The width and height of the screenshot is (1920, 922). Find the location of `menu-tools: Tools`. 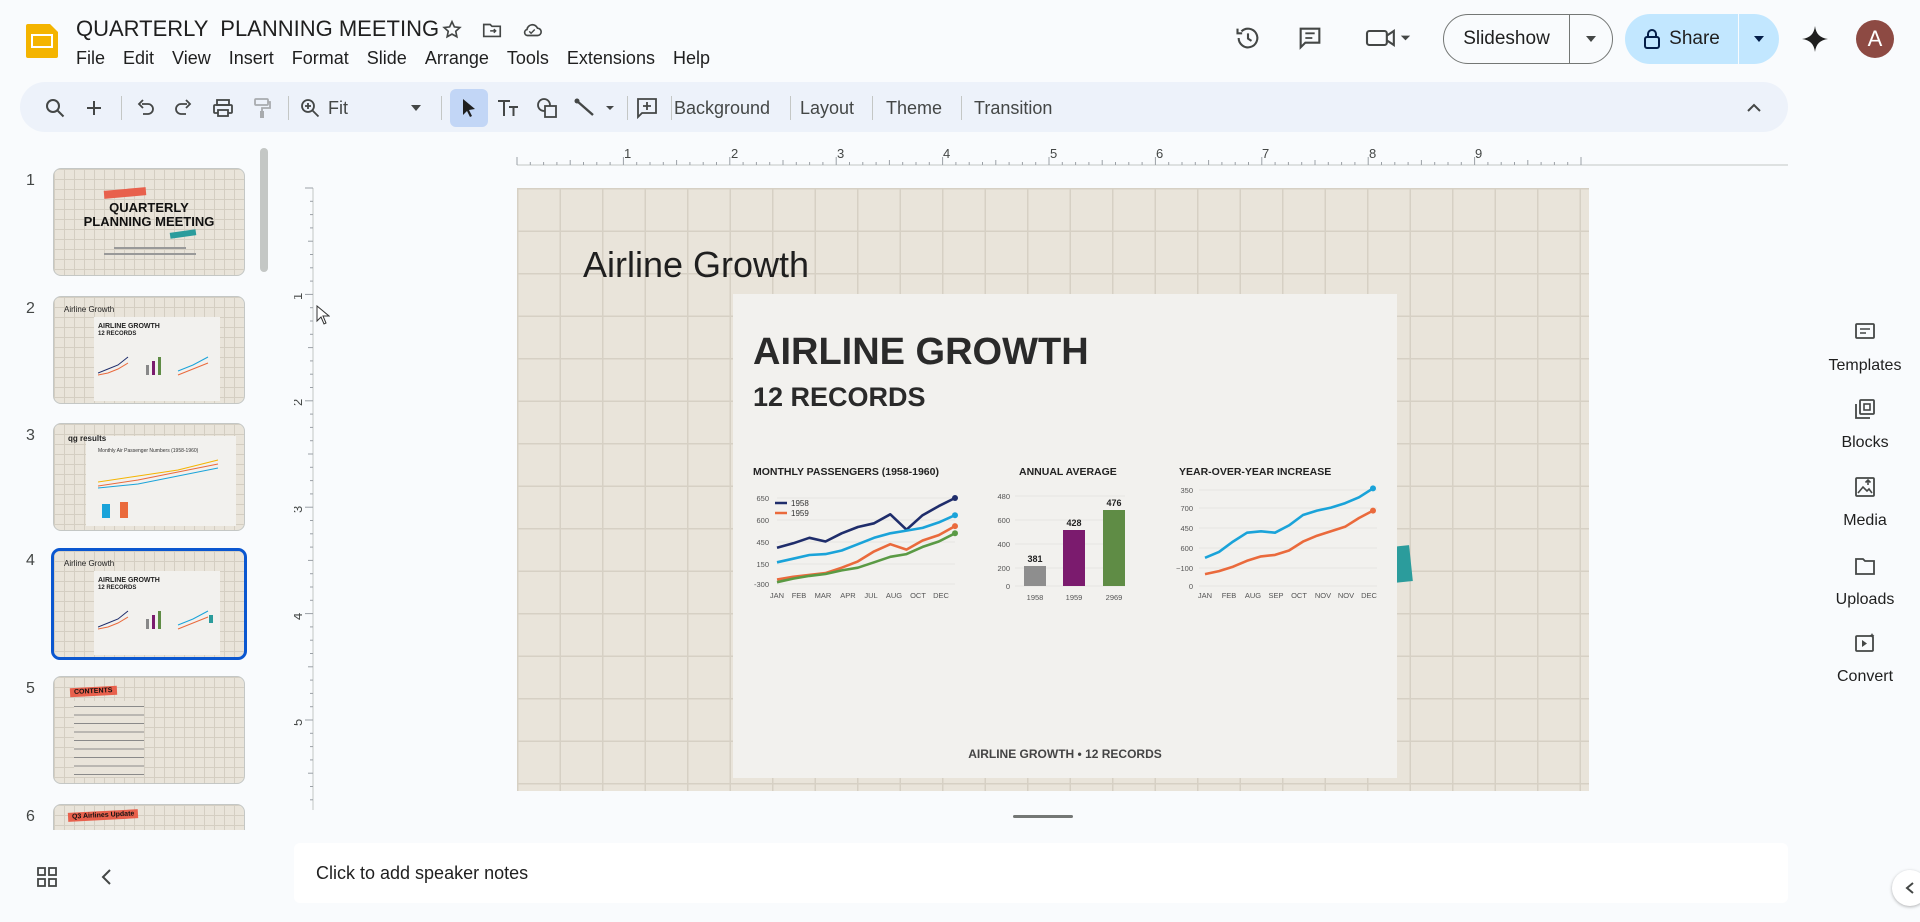

menu-tools: Tools is located at coordinates (526, 59).